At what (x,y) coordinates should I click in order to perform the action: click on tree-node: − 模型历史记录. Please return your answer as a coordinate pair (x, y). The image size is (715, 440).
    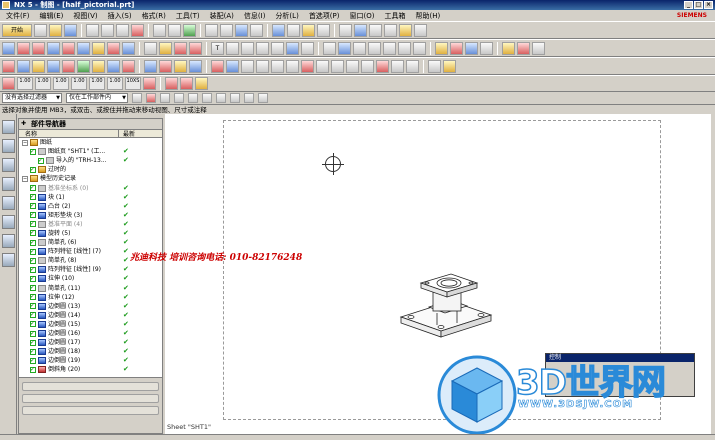
    Looking at the image, I should click on (90, 178).